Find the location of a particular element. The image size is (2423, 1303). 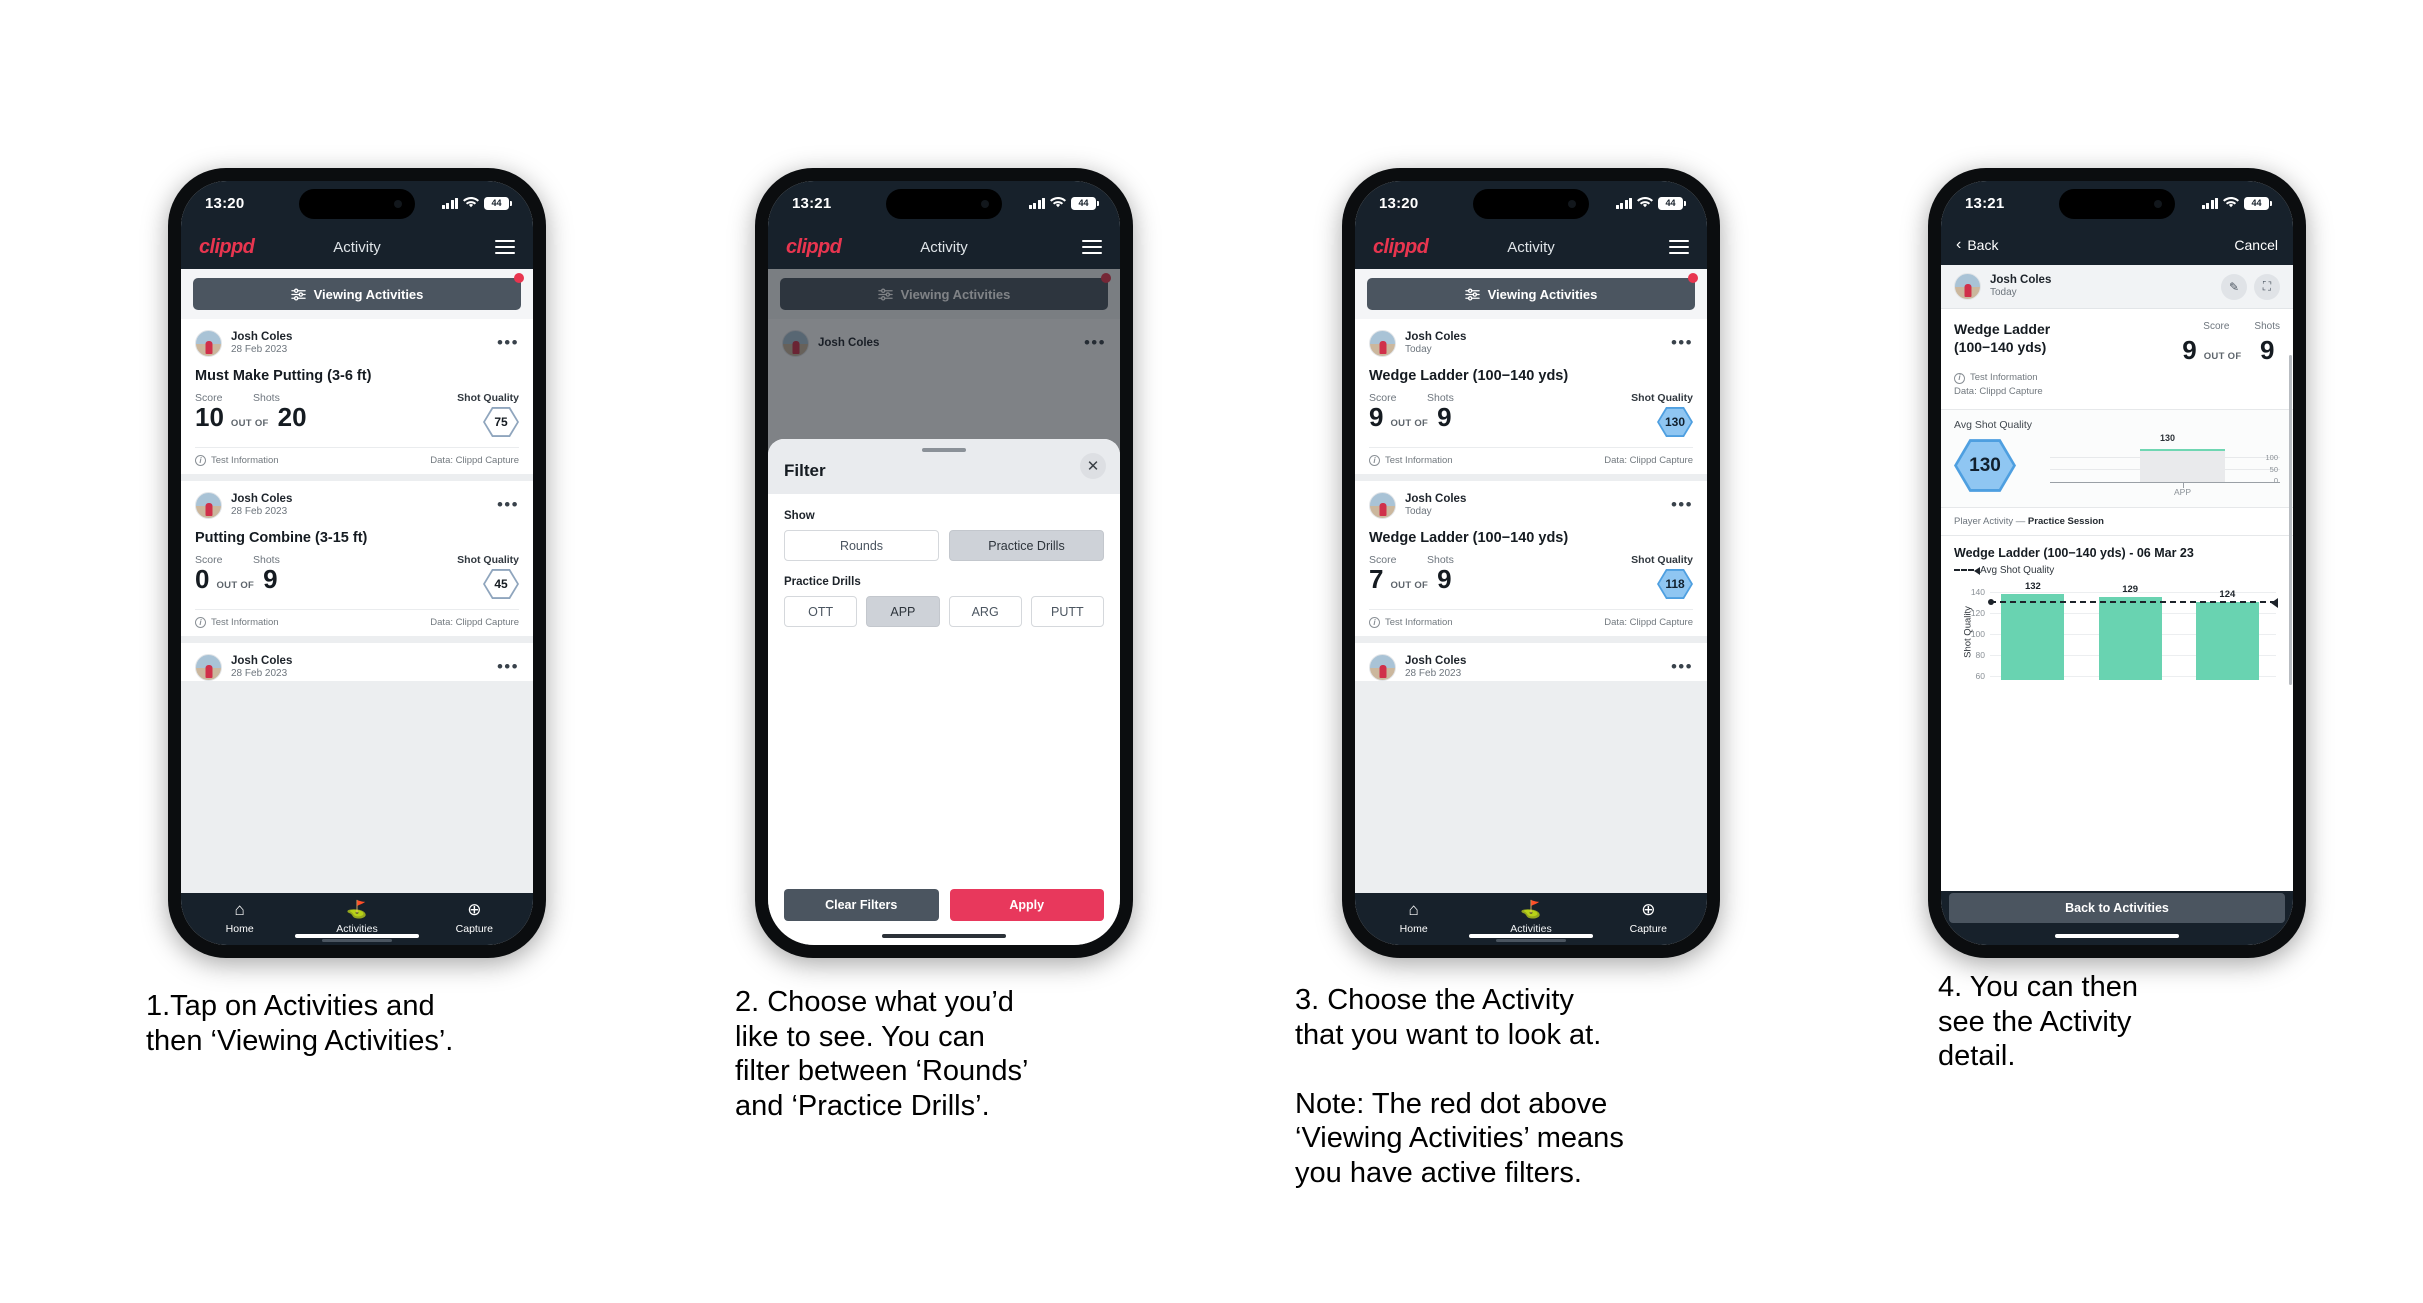

mini-ytick-50: 50 is located at coordinates (2273, 469).